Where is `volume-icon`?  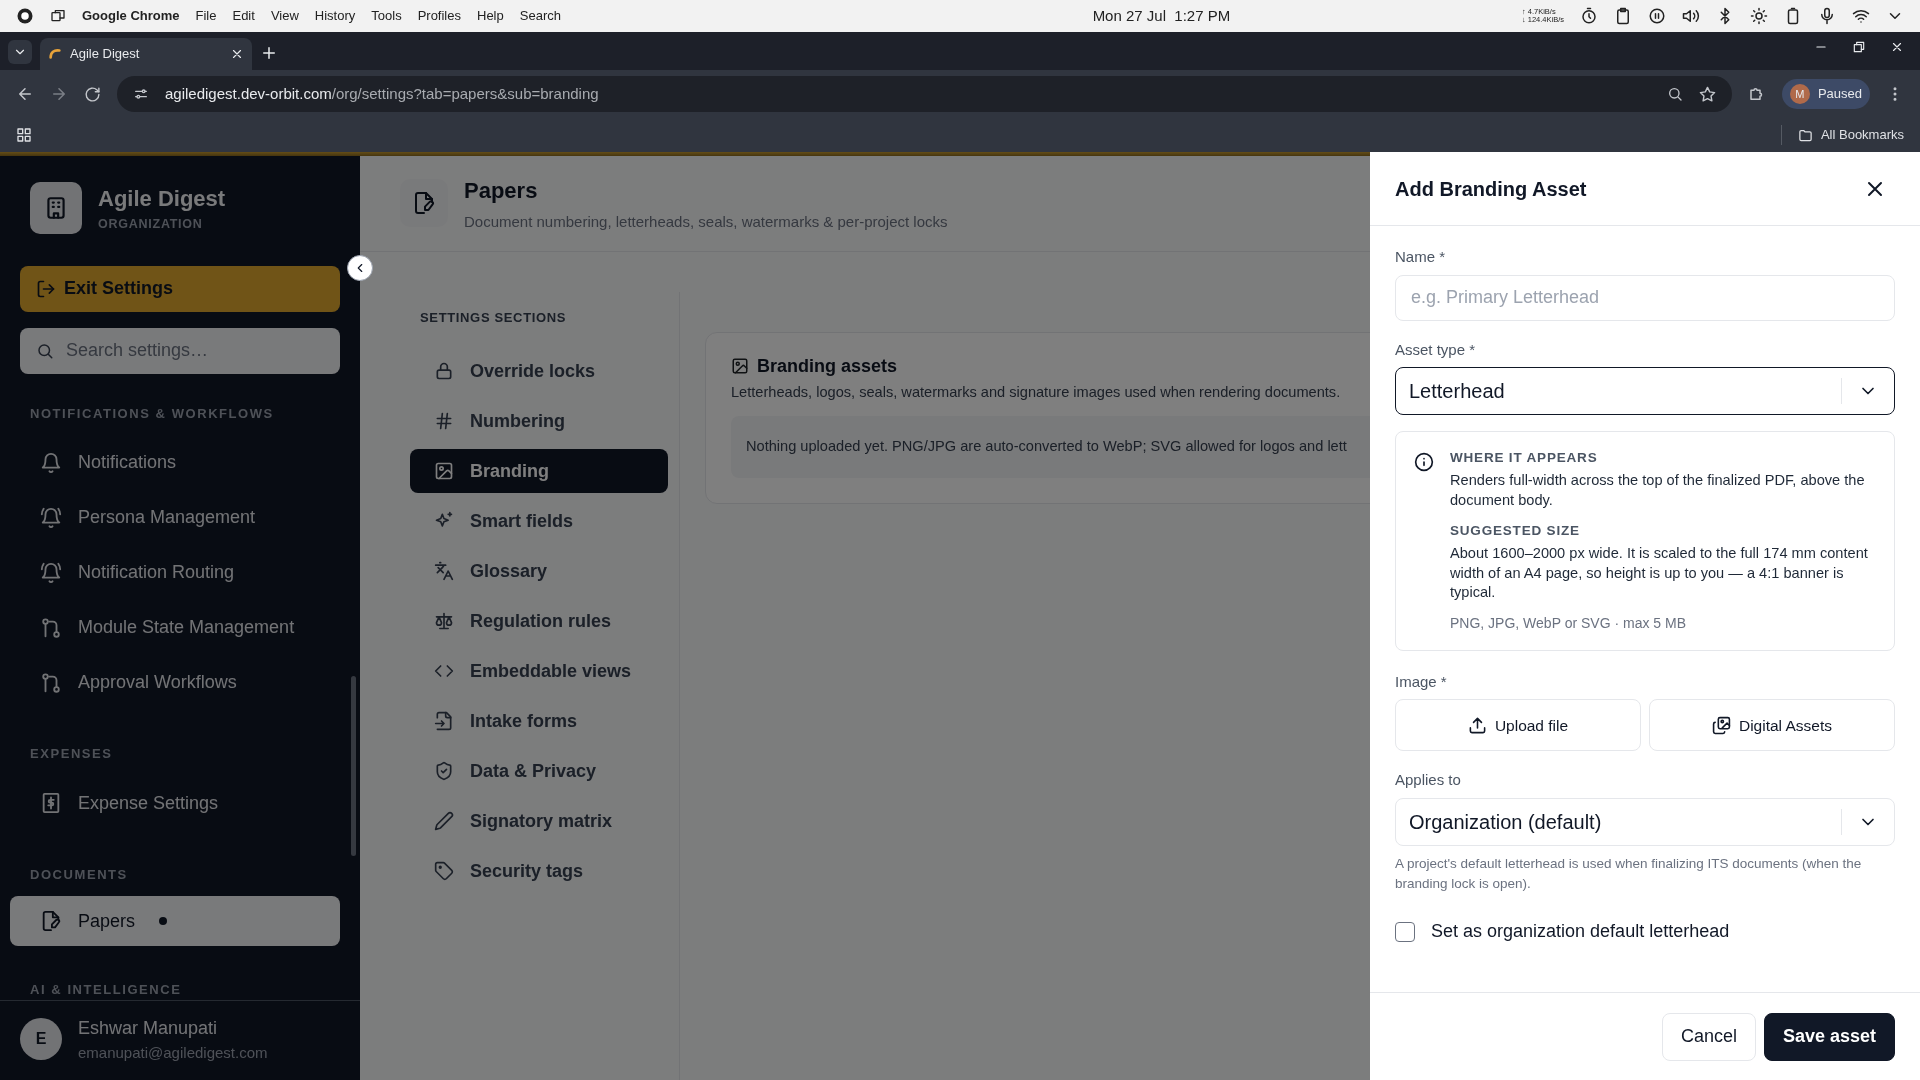 volume-icon is located at coordinates (1691, 16).